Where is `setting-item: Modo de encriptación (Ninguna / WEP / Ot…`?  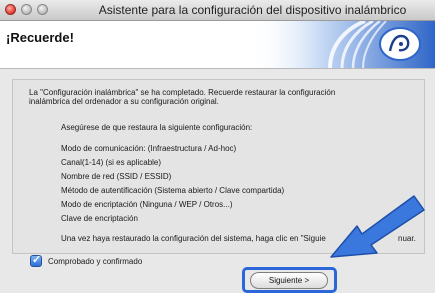 setting-item: Modo de encriptación (Ninguna / WEP / Ot… is located at coordinates (147, 204).